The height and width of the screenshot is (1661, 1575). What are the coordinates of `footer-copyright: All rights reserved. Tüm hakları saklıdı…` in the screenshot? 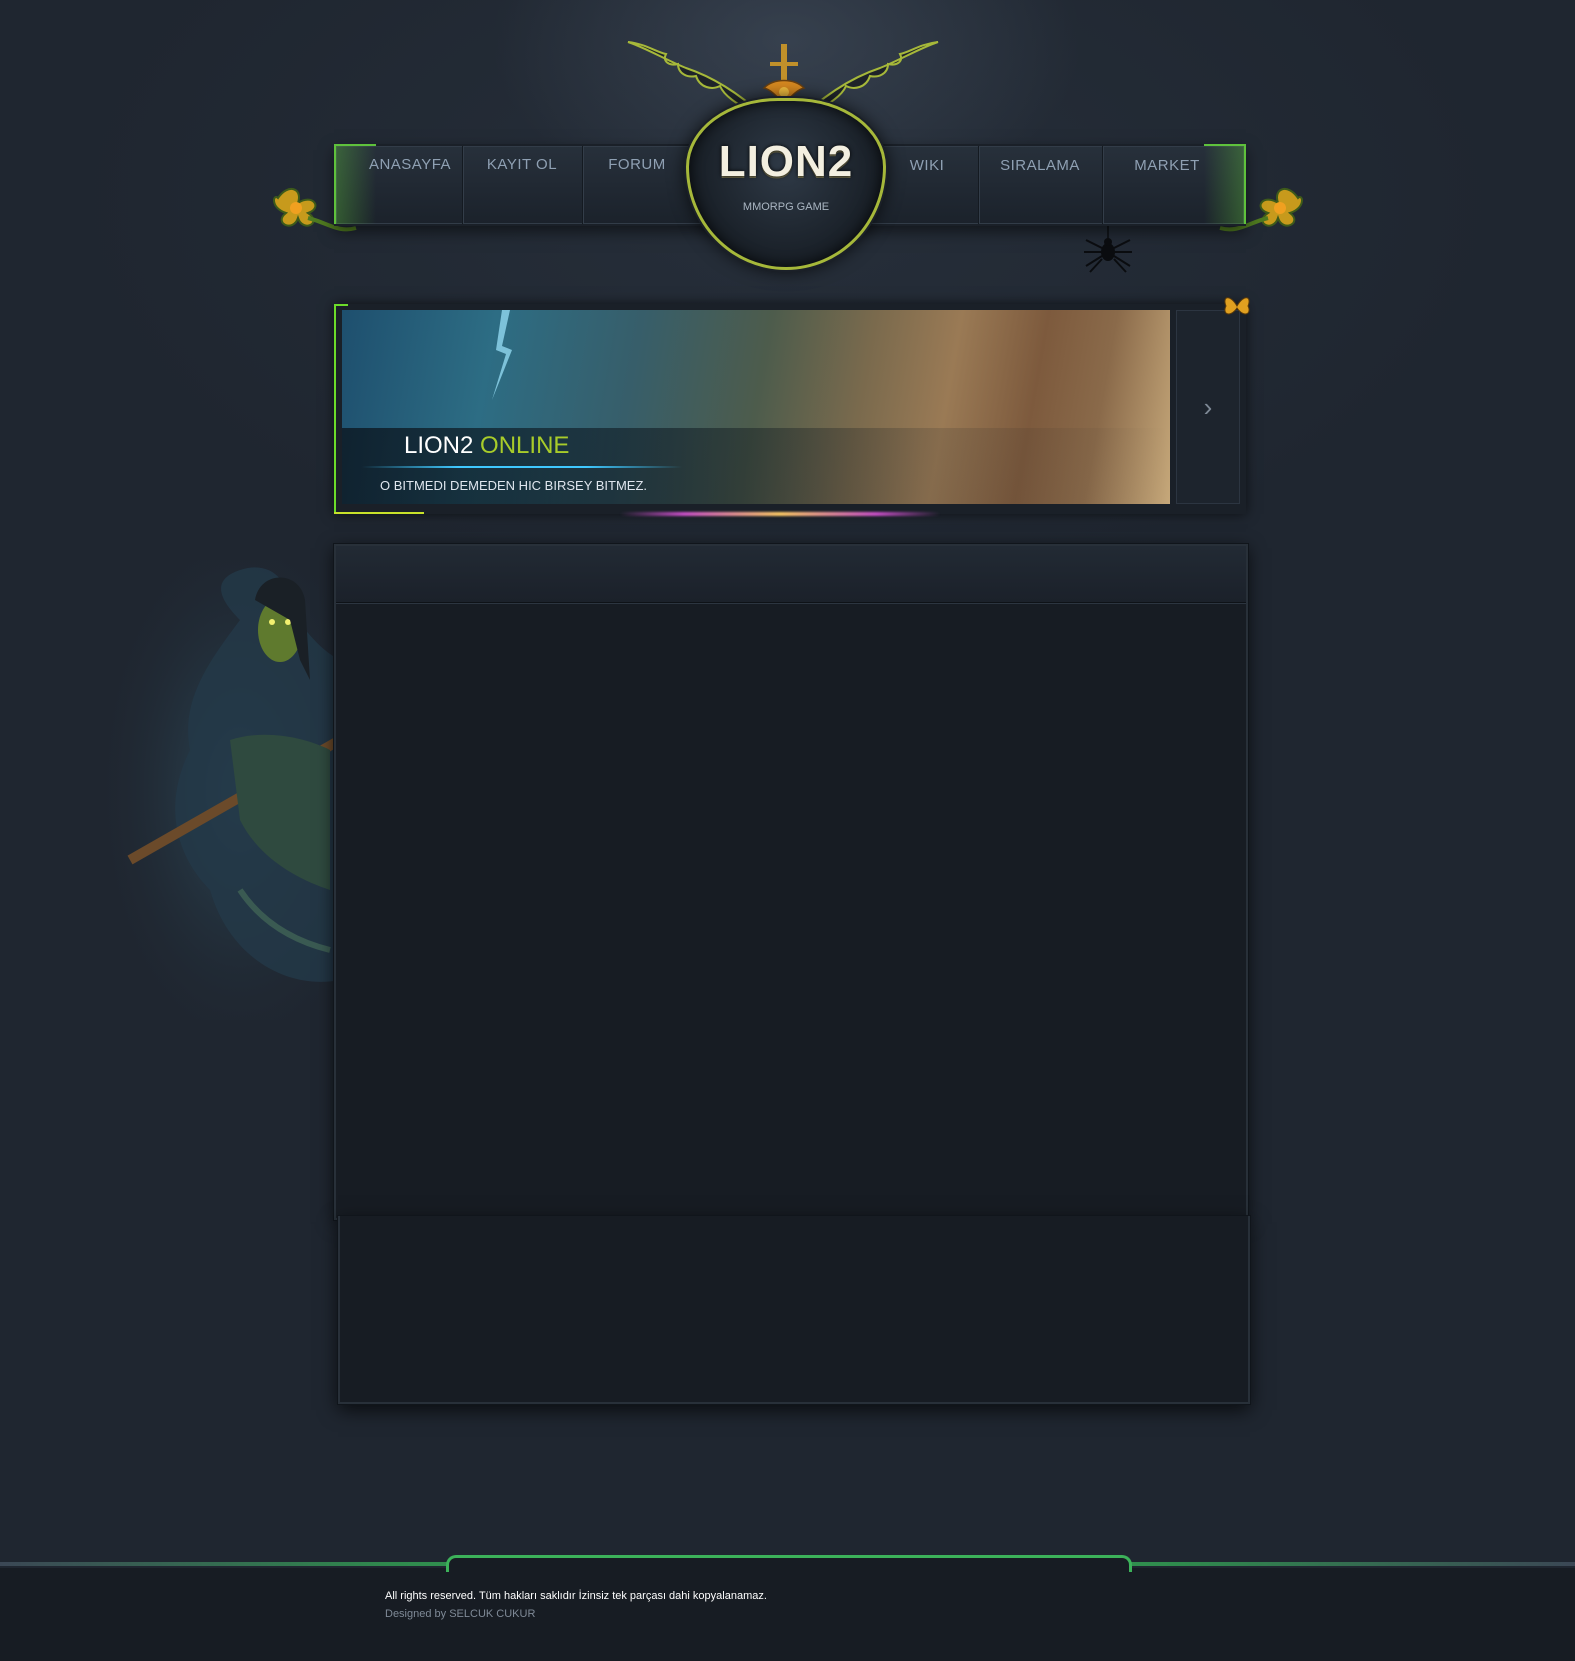 It's located at (576, 1596).